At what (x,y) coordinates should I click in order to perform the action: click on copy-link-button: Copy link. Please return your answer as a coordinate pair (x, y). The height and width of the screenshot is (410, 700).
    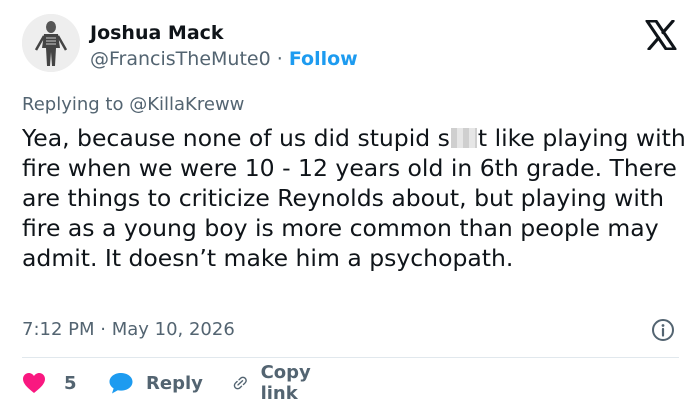
    Looking at the image, I should click on (276, 383).